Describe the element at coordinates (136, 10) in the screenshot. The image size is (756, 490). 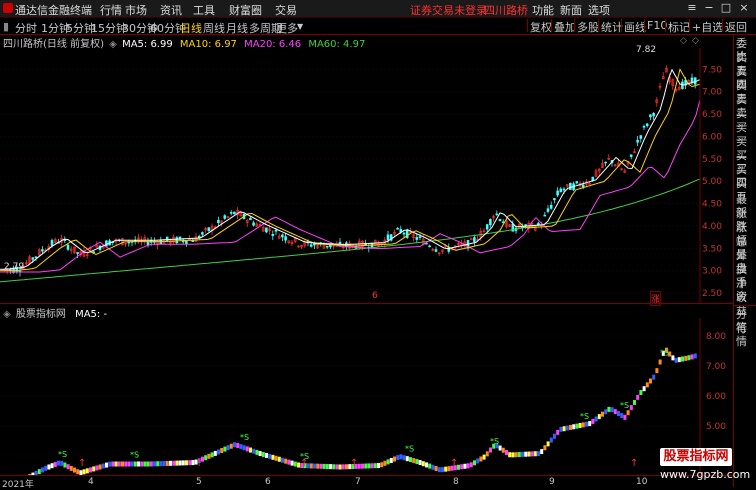
I see `menu-shichang: 市场` at that location.